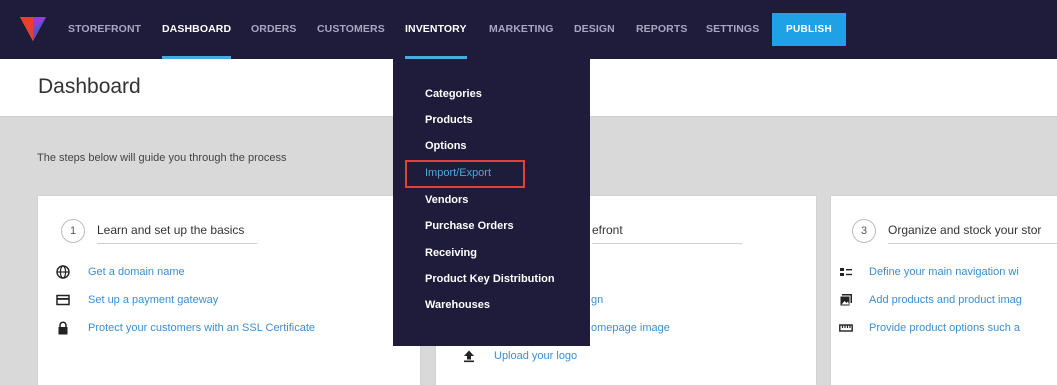 The height and width of the screenshot is (385, 1057). I want to click on nav-dashboard: DASHBOARD, so click(197, 29).